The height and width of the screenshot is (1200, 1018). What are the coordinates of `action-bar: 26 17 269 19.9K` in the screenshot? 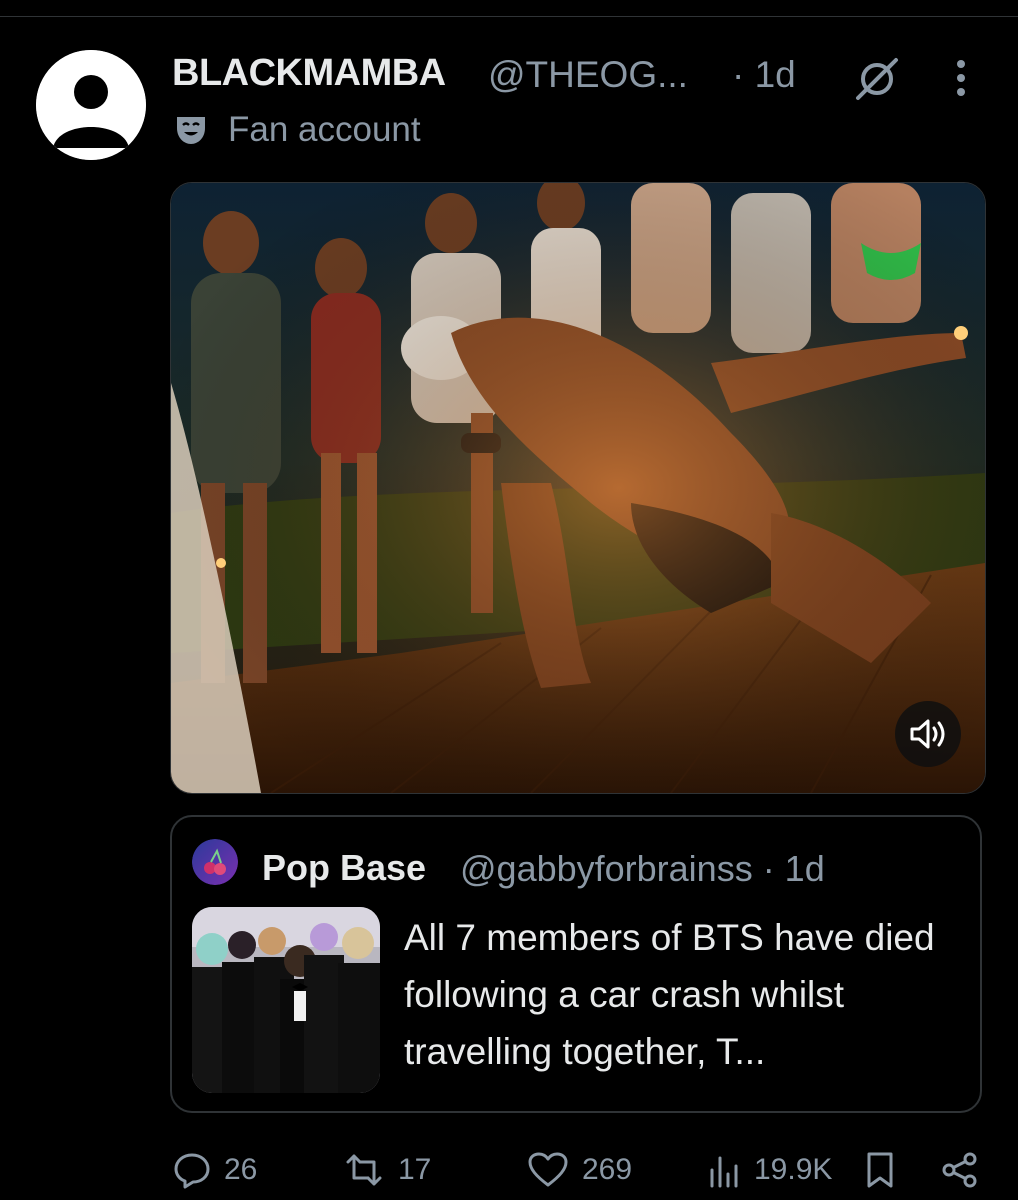 It's located at (509, 1170).